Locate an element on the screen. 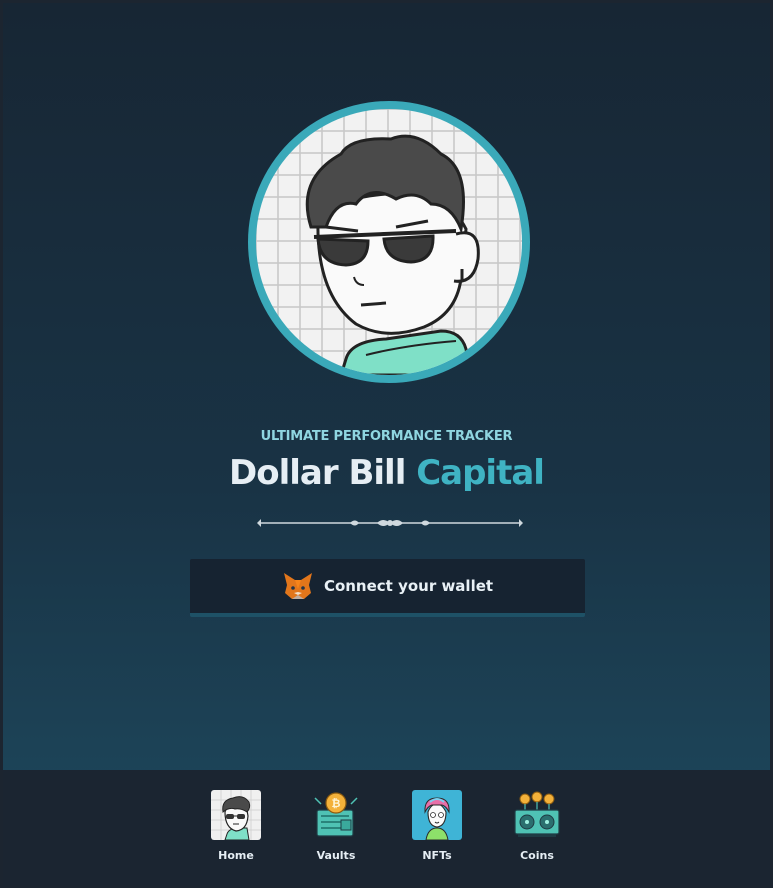 The height and width of the screenshot is (888, 773). nav-label-coins: Coins is located at coordinates (537, 855).